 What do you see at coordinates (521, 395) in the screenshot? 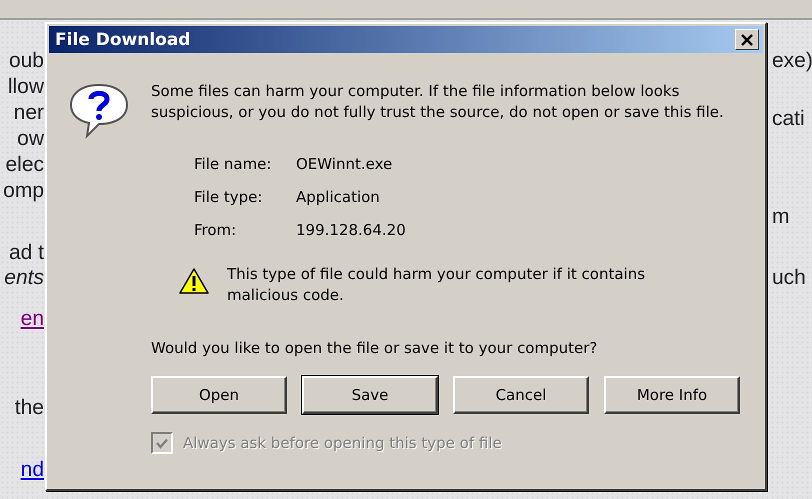
I see `dialog-button: Cancel` at bounding box center [521, 395].